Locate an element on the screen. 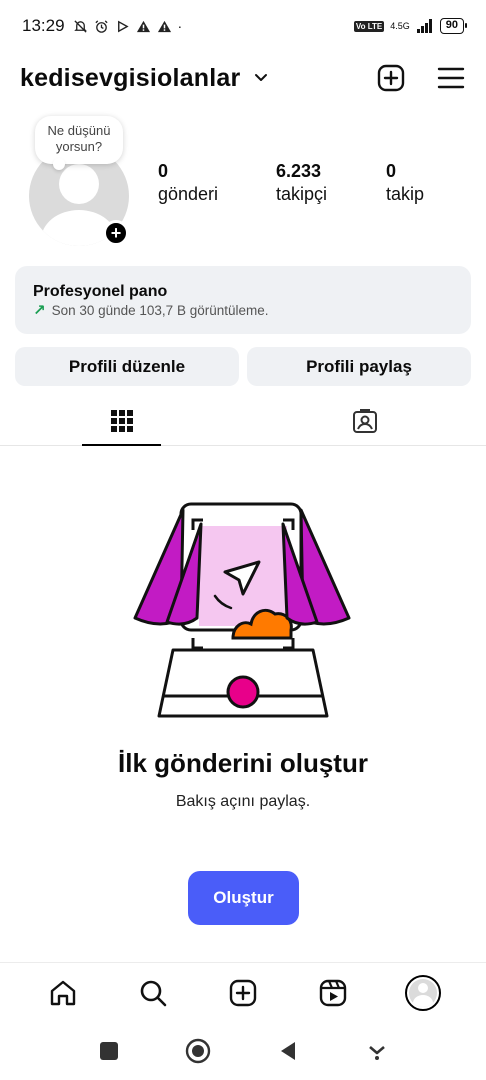 The width and height of the screenshot is (486, 1080). share-profile-button: Profili paylaş is located at coordinates (359, 366).